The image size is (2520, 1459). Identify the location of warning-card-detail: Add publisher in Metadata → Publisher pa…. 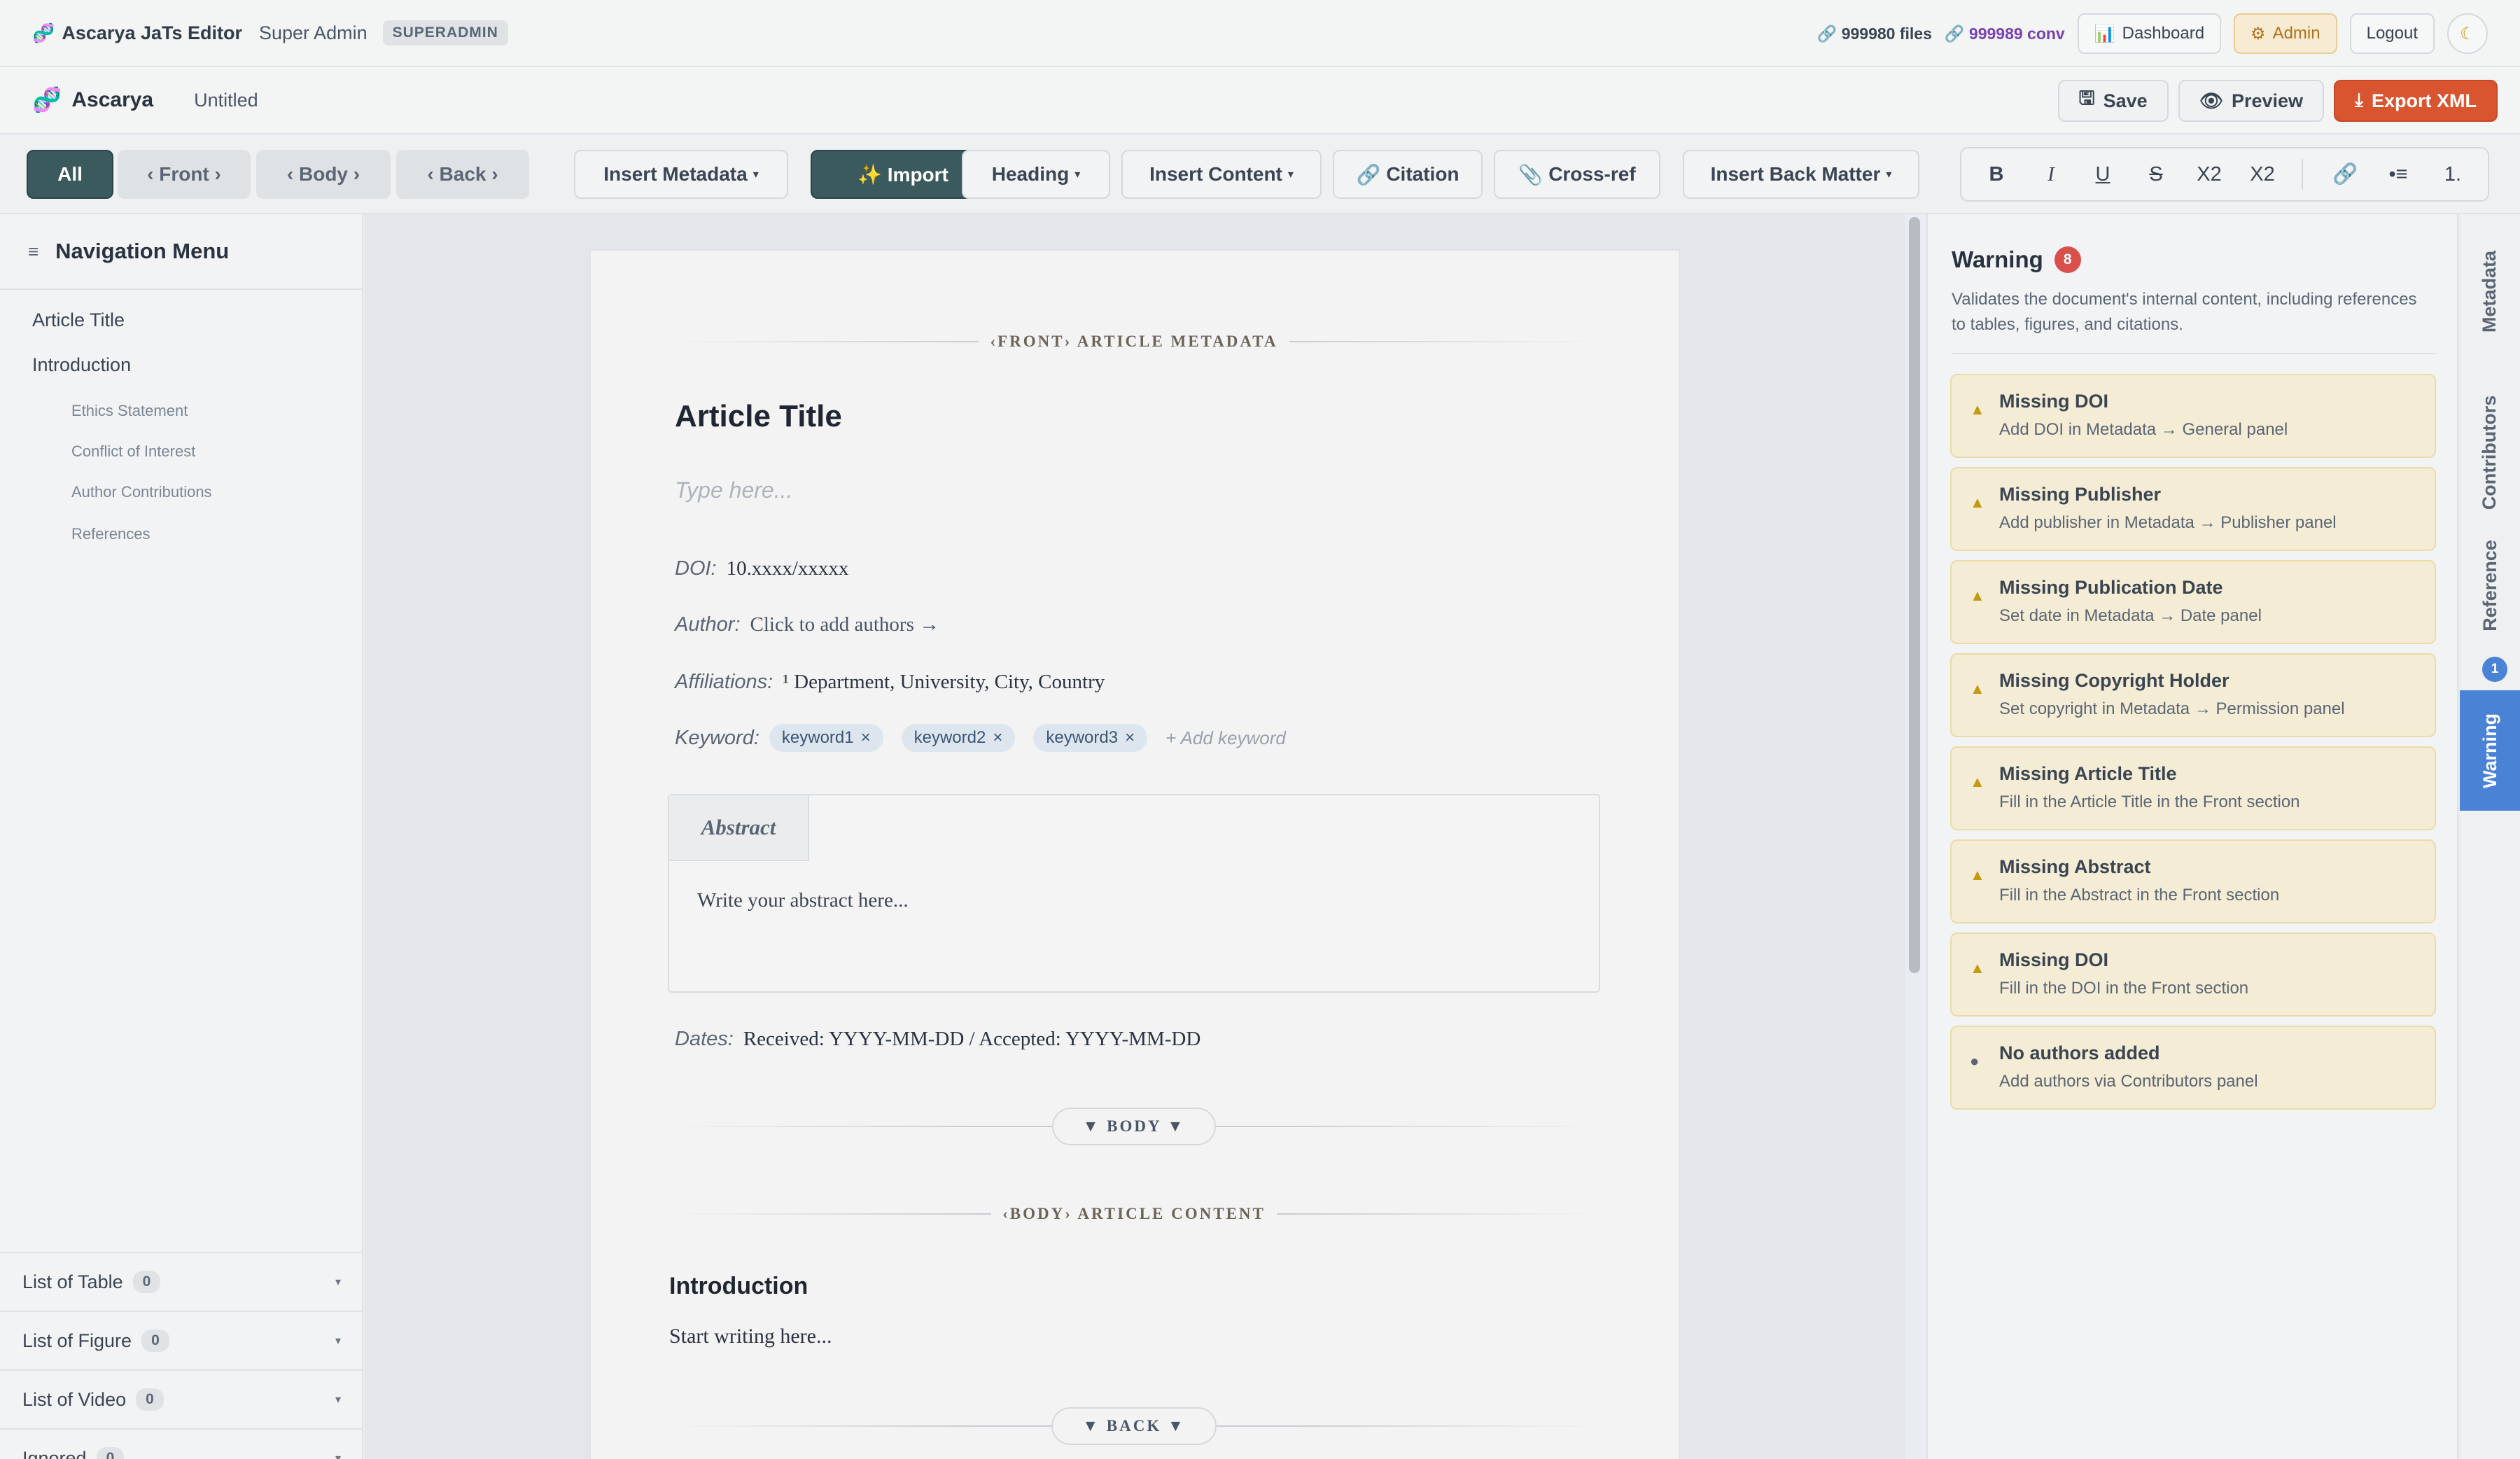
(2168, 522).